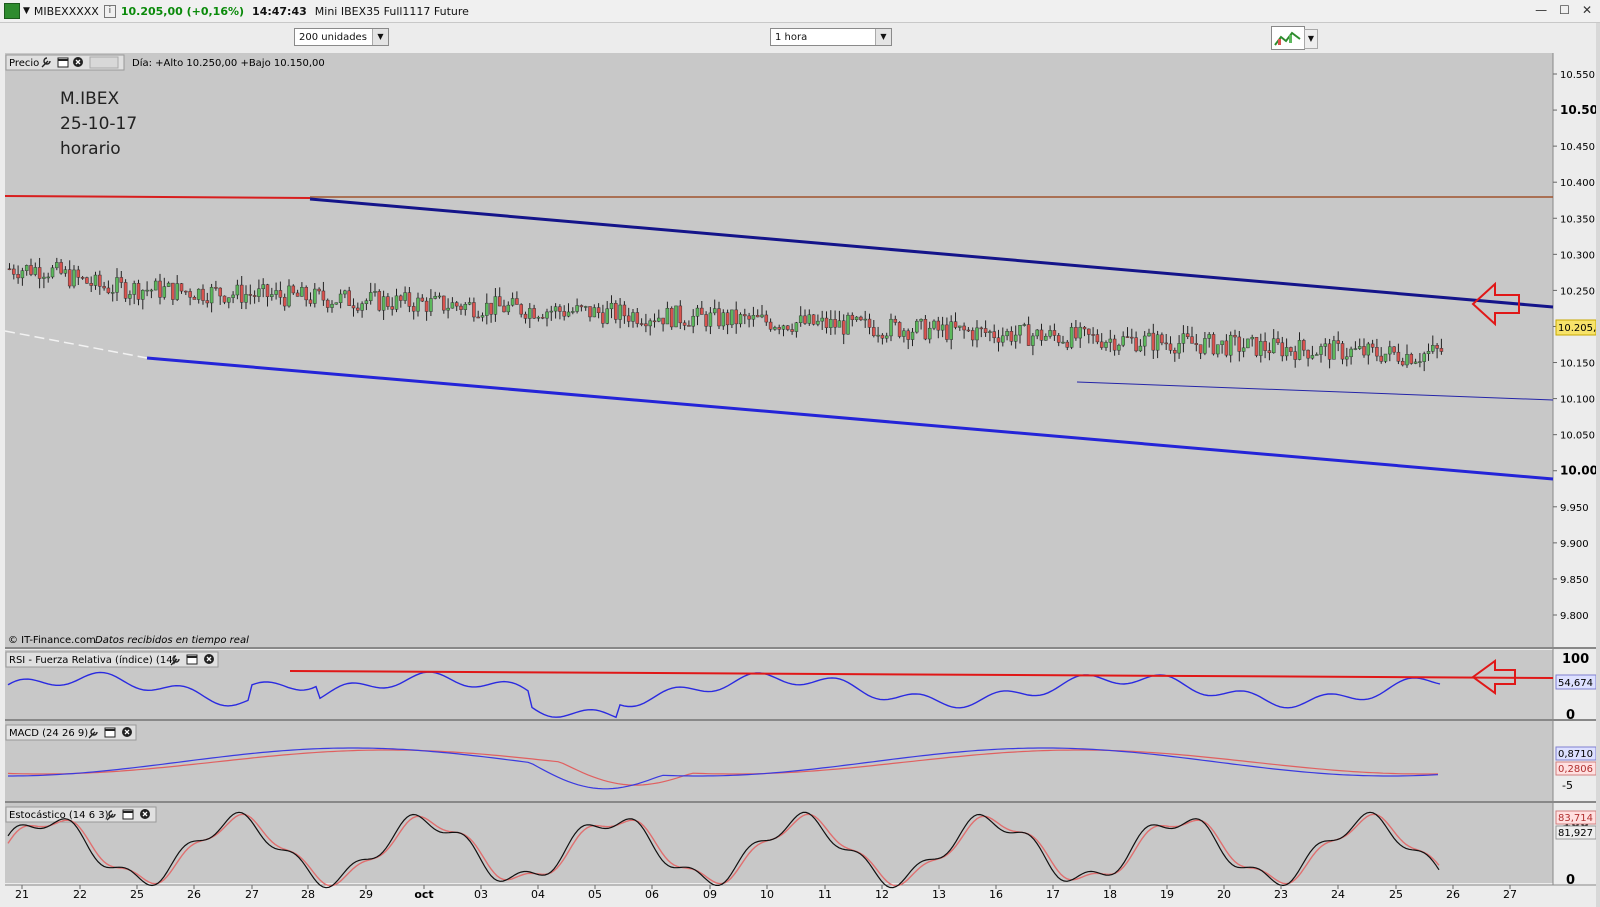 This screenshot has width=1600, height=907. What do you see at coordinates (1577, 219) in the screenshot?
I see `price-tick-label: 10.350` at bounding box center [1577, 219].